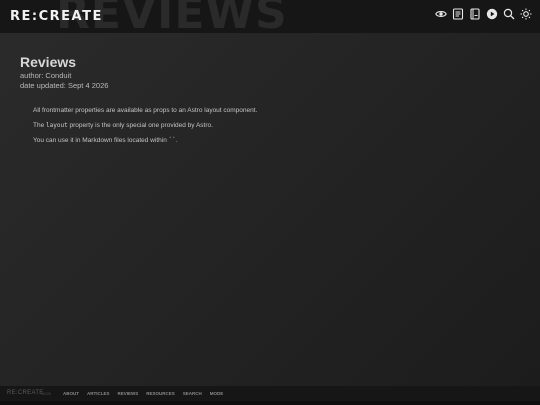 Image resolution: width=540 pixels, height=405 pixels. What do you see at coordinates (64, 85) in the screenshot?
I see `article-date: date updated: Sept 4 2026` at bounding box center [64, 85].